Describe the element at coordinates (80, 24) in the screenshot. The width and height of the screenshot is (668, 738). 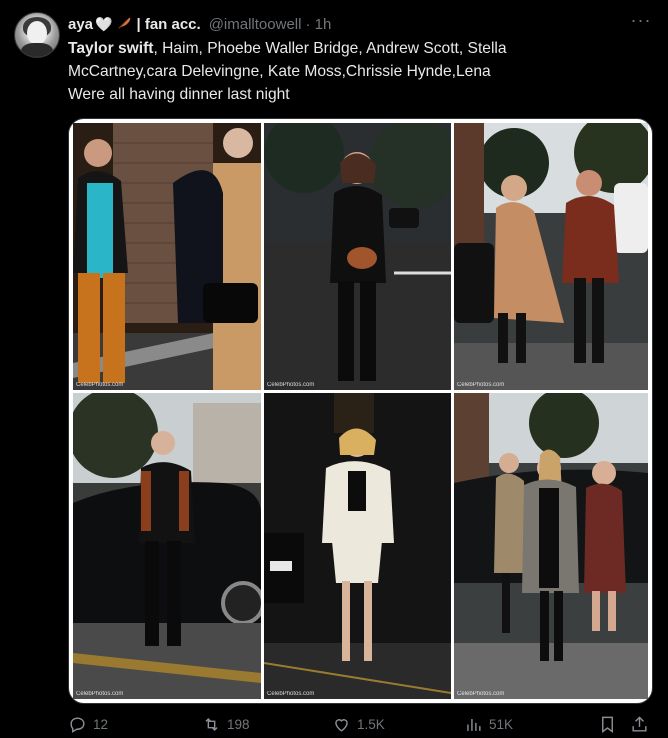
I see `author-name: aya` at that location.